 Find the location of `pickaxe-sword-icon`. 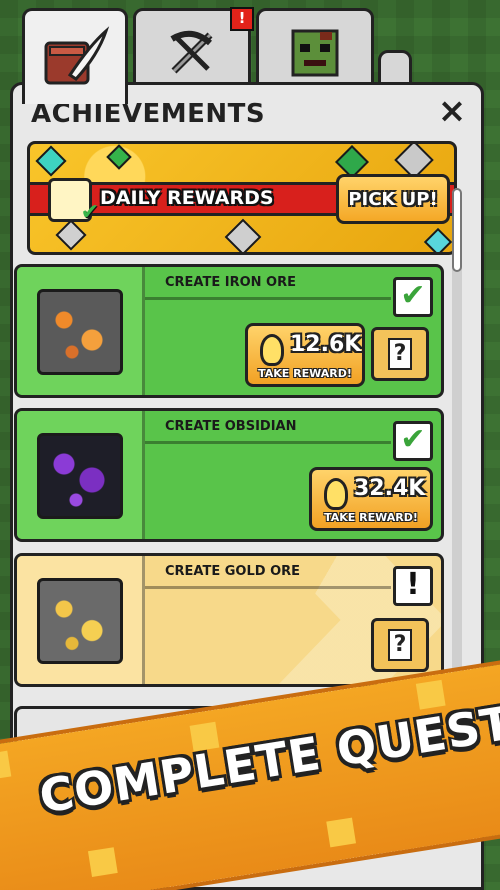

pickaxe-sword-icon is located at coordinates (191, 52).